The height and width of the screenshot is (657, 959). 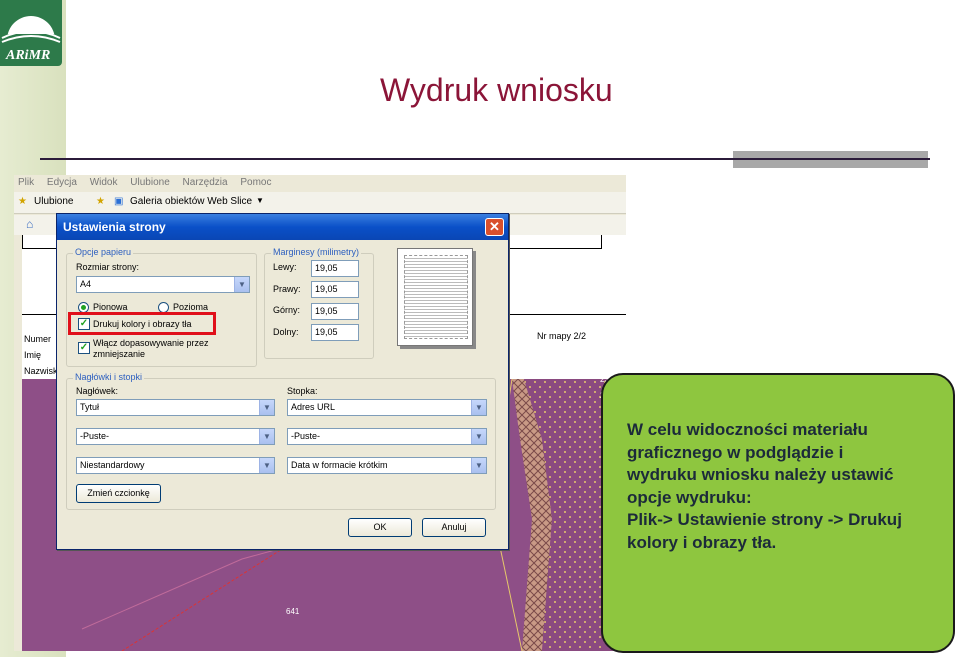 I want to click on header-value-2: -Puste-, so click(x=95, y=436).